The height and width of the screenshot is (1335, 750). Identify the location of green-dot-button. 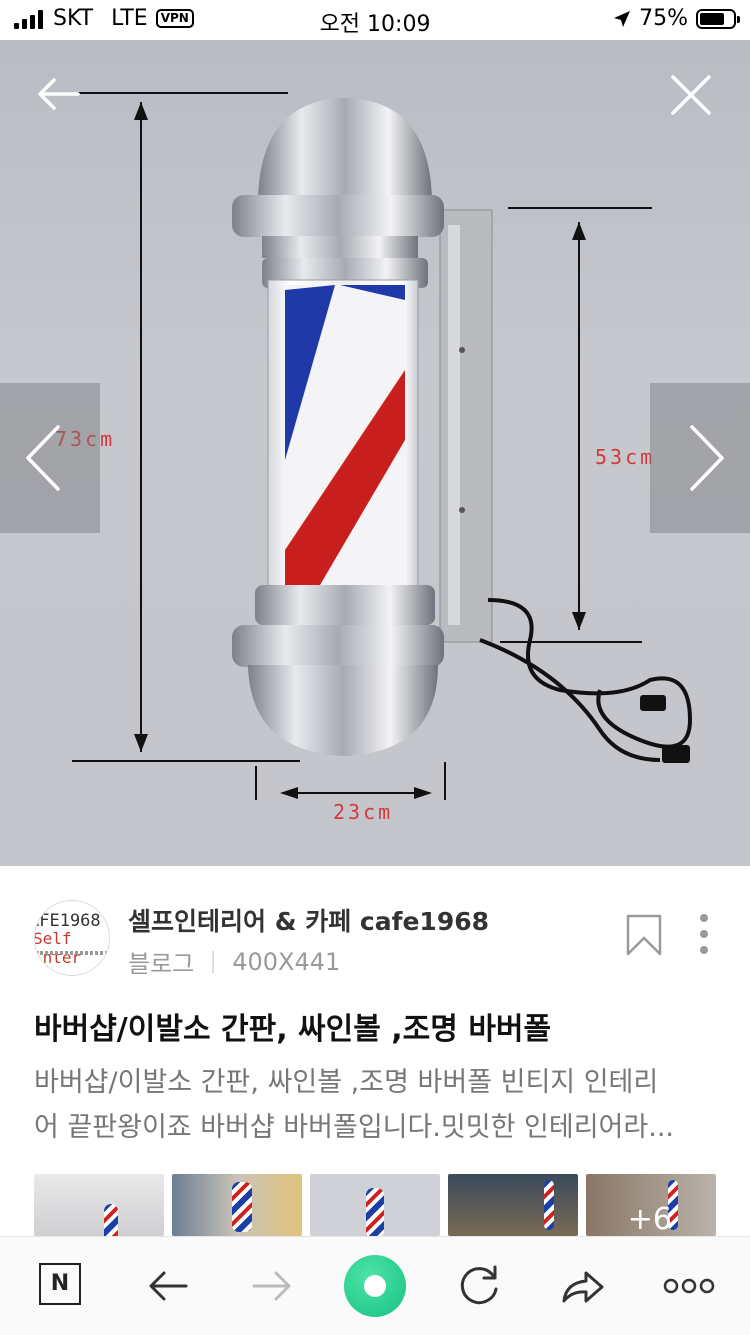
(375, 1286).